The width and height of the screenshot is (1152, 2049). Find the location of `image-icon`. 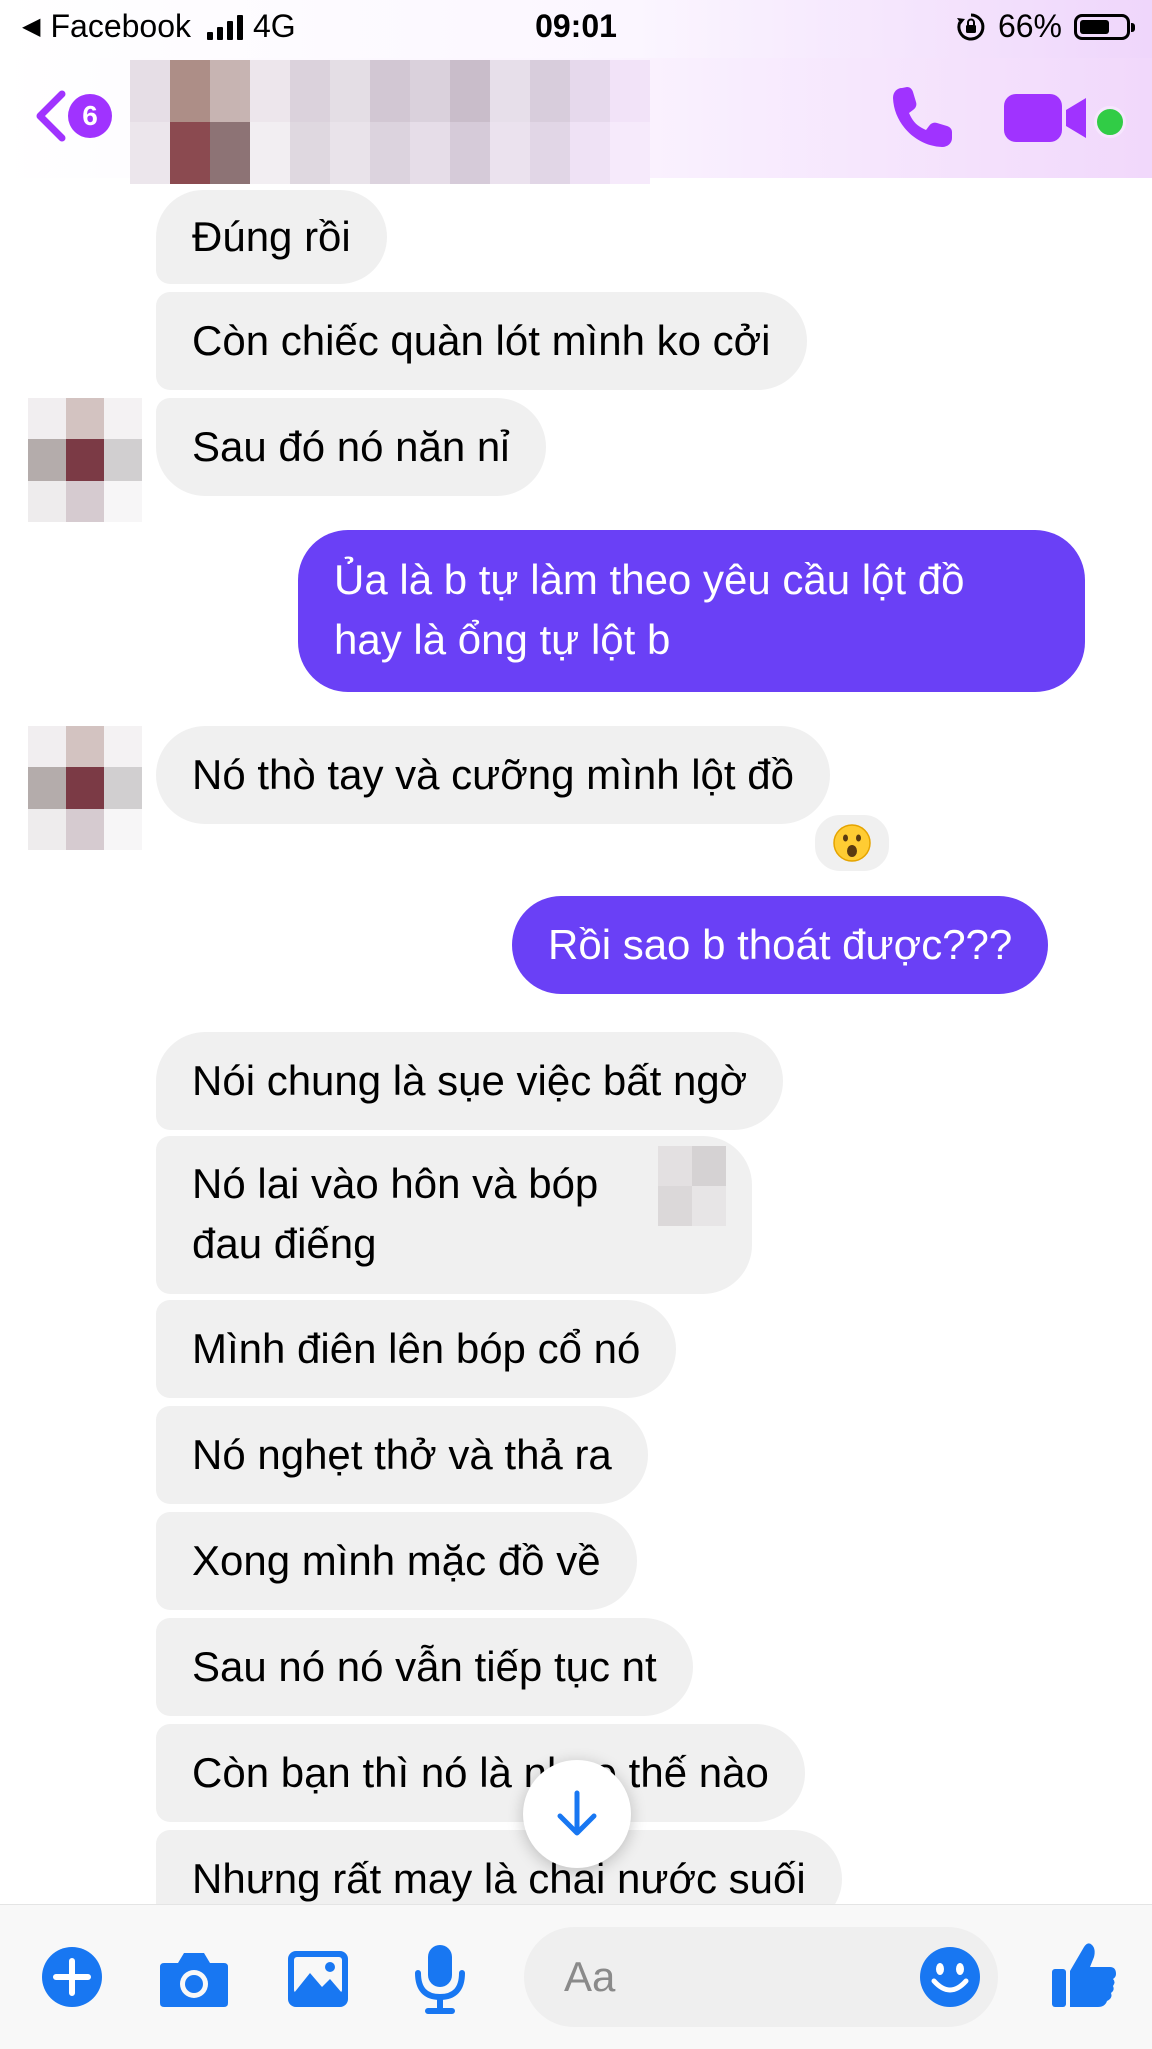

image-icon is located at coordinates (318, 1979).